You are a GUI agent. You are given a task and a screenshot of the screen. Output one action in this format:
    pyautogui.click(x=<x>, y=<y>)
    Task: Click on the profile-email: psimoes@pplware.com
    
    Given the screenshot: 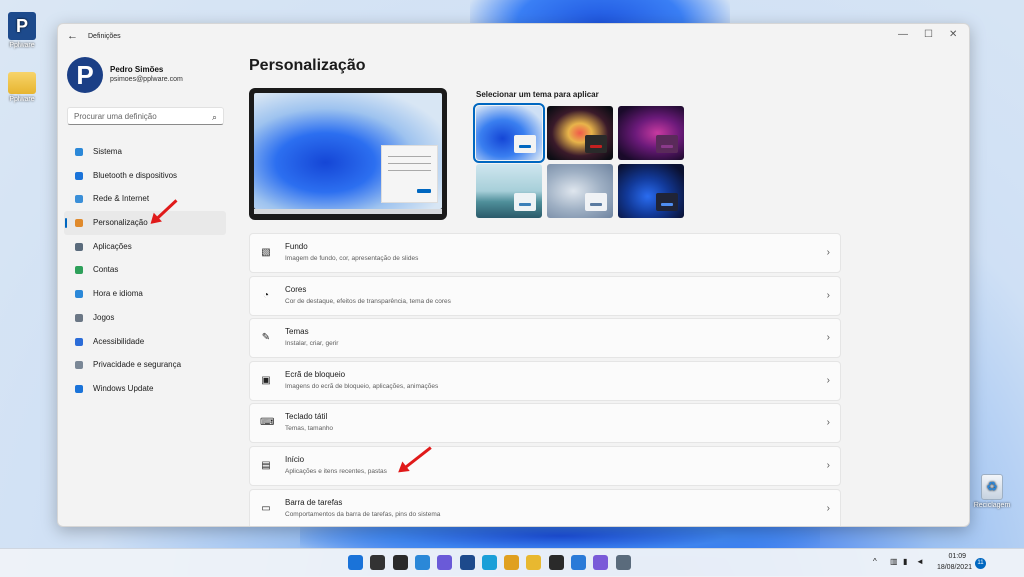 What is the action you would take?
    pyautogui.click(x=146, y=79)
    